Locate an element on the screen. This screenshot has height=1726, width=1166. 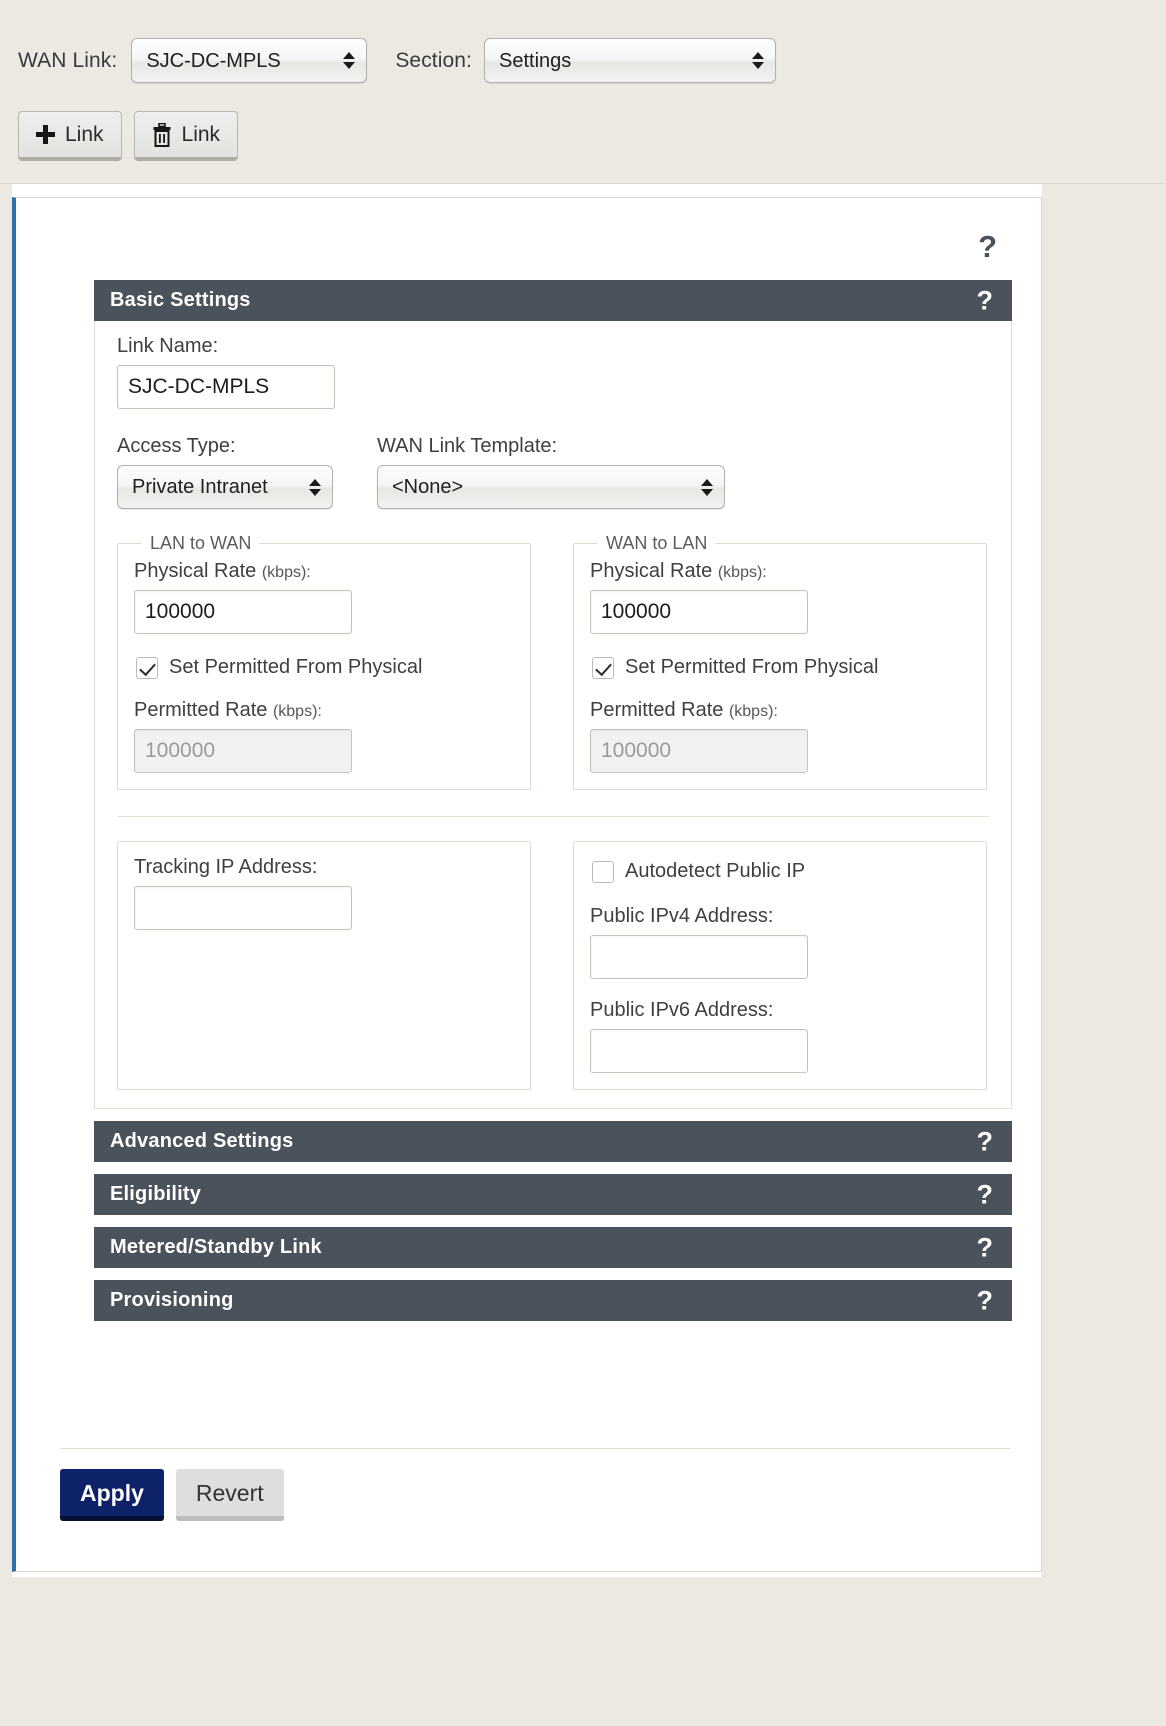
section-help-icon-advanced-settings: ? is located at coordinates (985, 1141).